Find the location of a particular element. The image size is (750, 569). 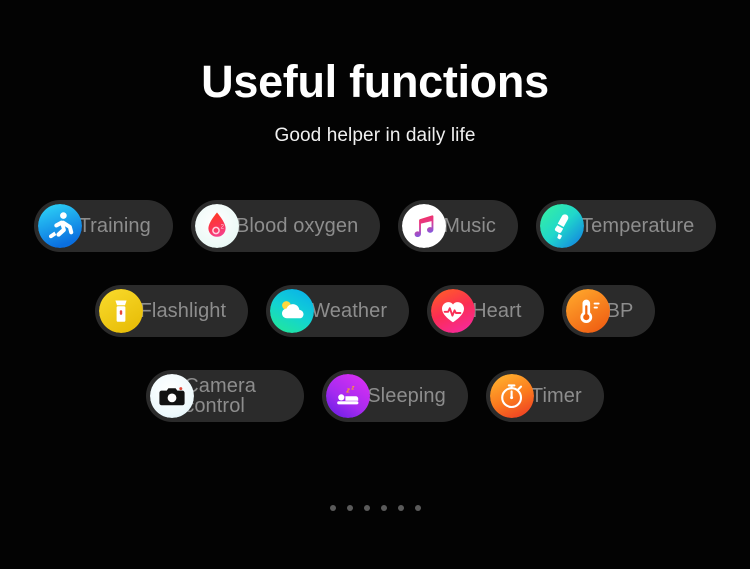

chip-label: Sleeping is located at coordinates (406, 395).